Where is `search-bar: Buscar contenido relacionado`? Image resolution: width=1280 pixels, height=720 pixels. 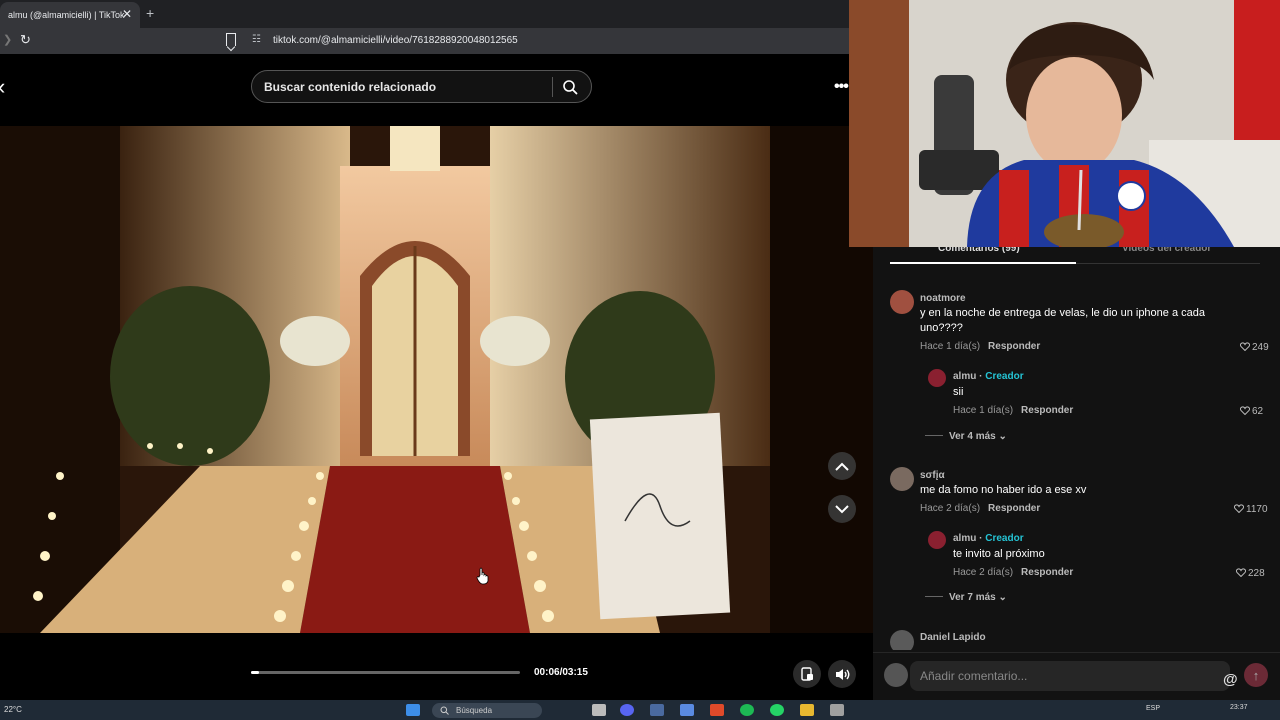 search-bar: Buscar contenido relacionado is located at coordinates (421, 86).